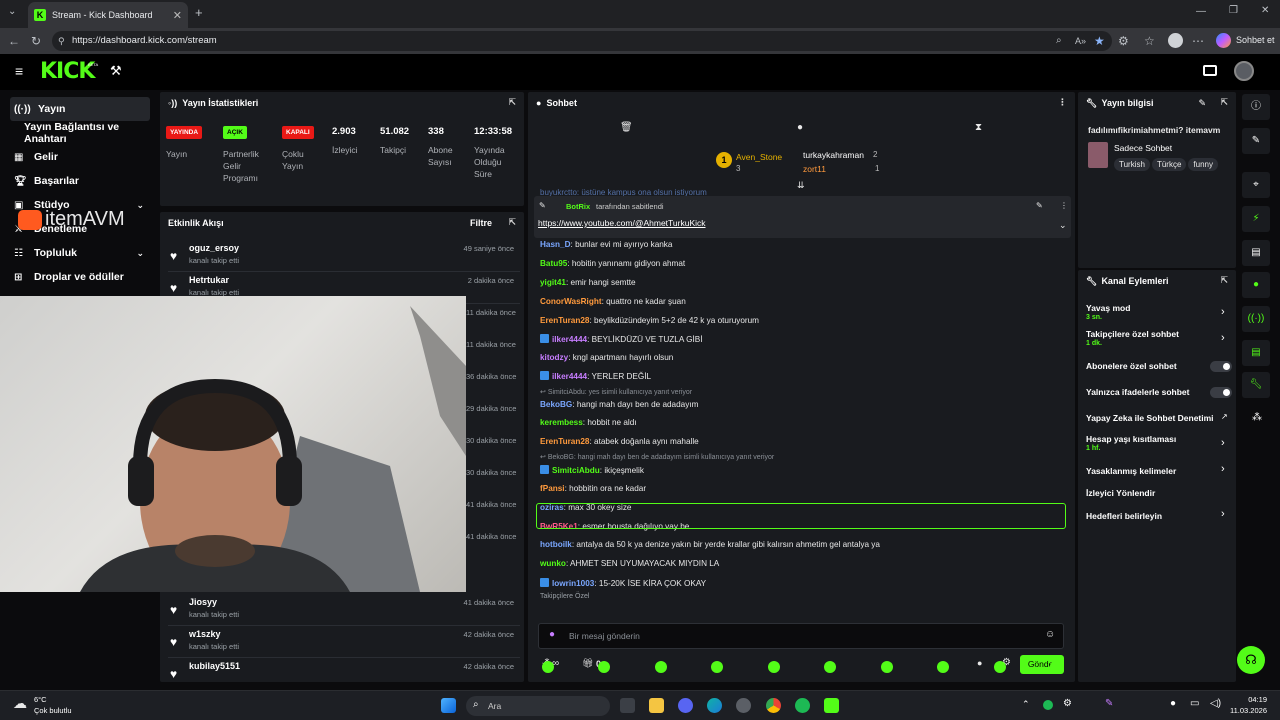 Image resolution: width=1280 pixels, height=720 pixels. Describe the element at coordinates (80, 133) in the screenshot. I see `sidebar-item-stream-key: Yayın Bağlantısı ve Anahtarı` at that location.